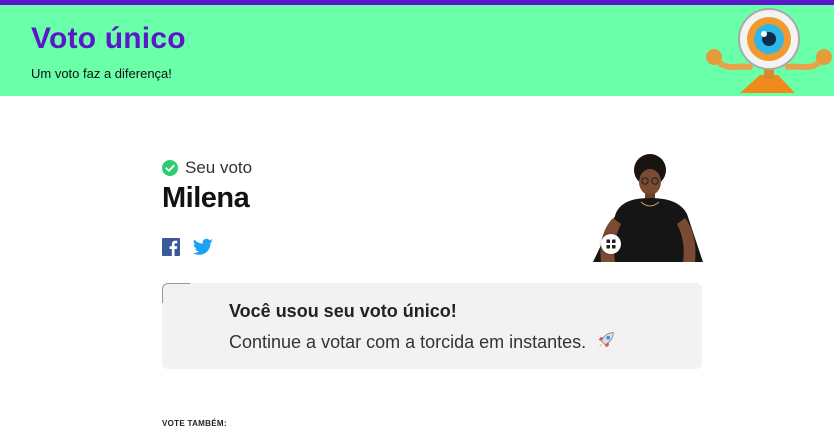 The height and width of the screenshot is (427, 834). What do you see at coordinates (170, 168) in the screenshot?
I see `check-circle-icon` at bounding box center [170, 168].